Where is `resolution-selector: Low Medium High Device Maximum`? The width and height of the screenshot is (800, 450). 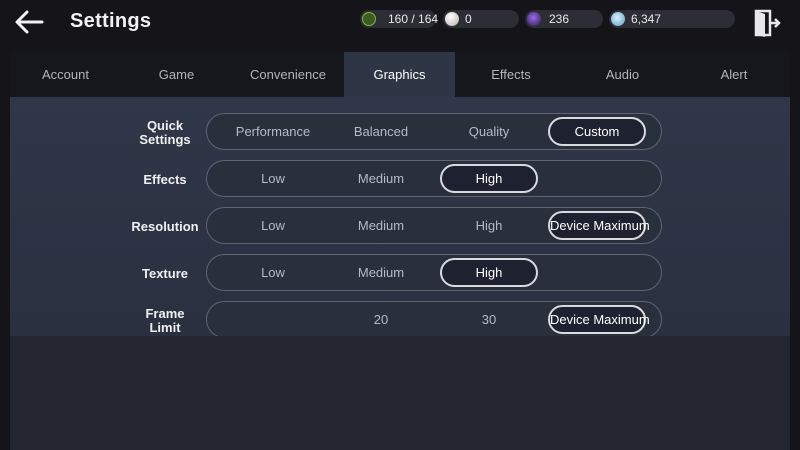 resolution-selector: Low Medium High Device Maximum is located at coordinates (434, 225).